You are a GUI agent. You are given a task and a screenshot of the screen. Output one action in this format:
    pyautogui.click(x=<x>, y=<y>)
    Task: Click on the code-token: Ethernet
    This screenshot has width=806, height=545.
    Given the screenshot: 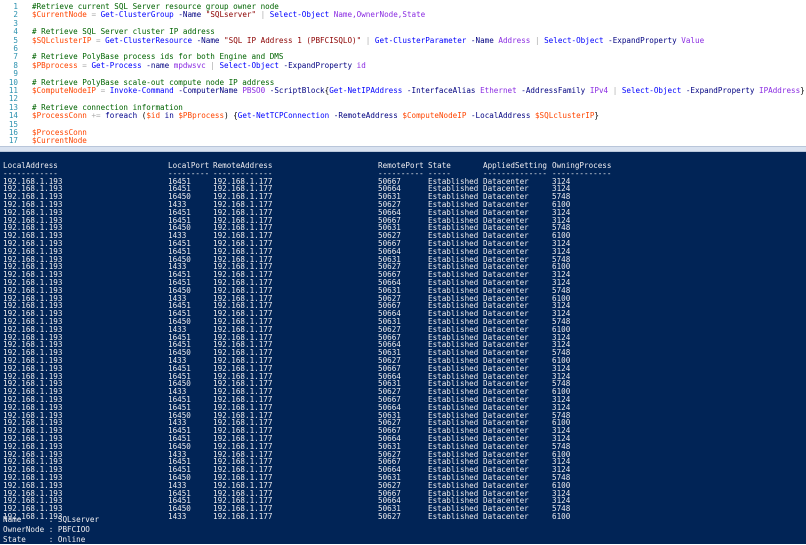 What is the action you would take?
    pyautogui.click(x=498, y=90)
    